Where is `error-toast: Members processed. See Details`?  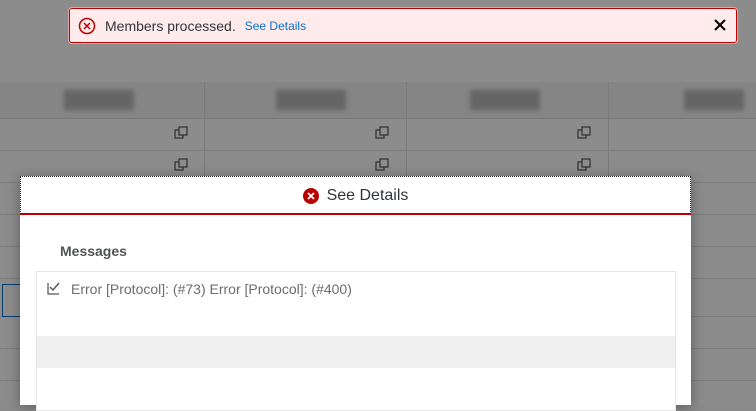
error-toast: Members processed. See Details is located at coordinates (403, 25).